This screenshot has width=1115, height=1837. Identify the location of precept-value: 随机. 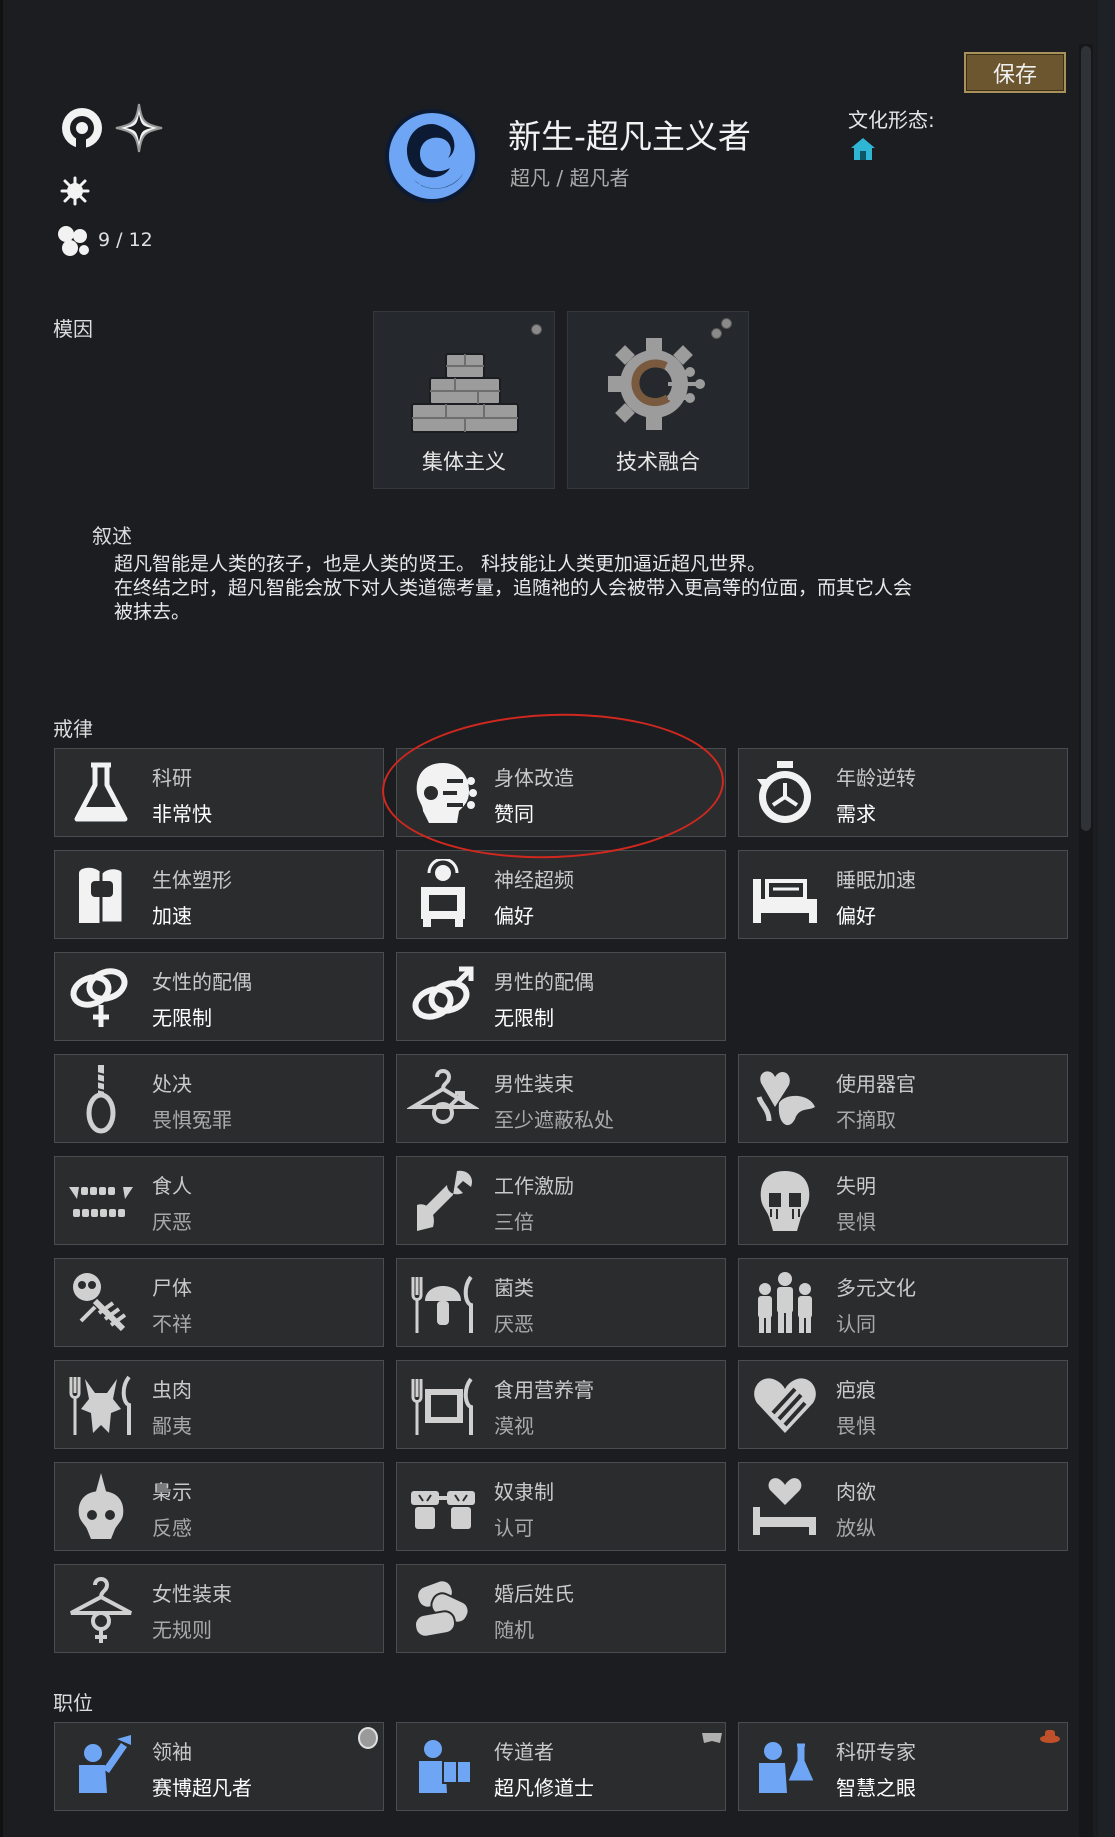
(514, 1630).